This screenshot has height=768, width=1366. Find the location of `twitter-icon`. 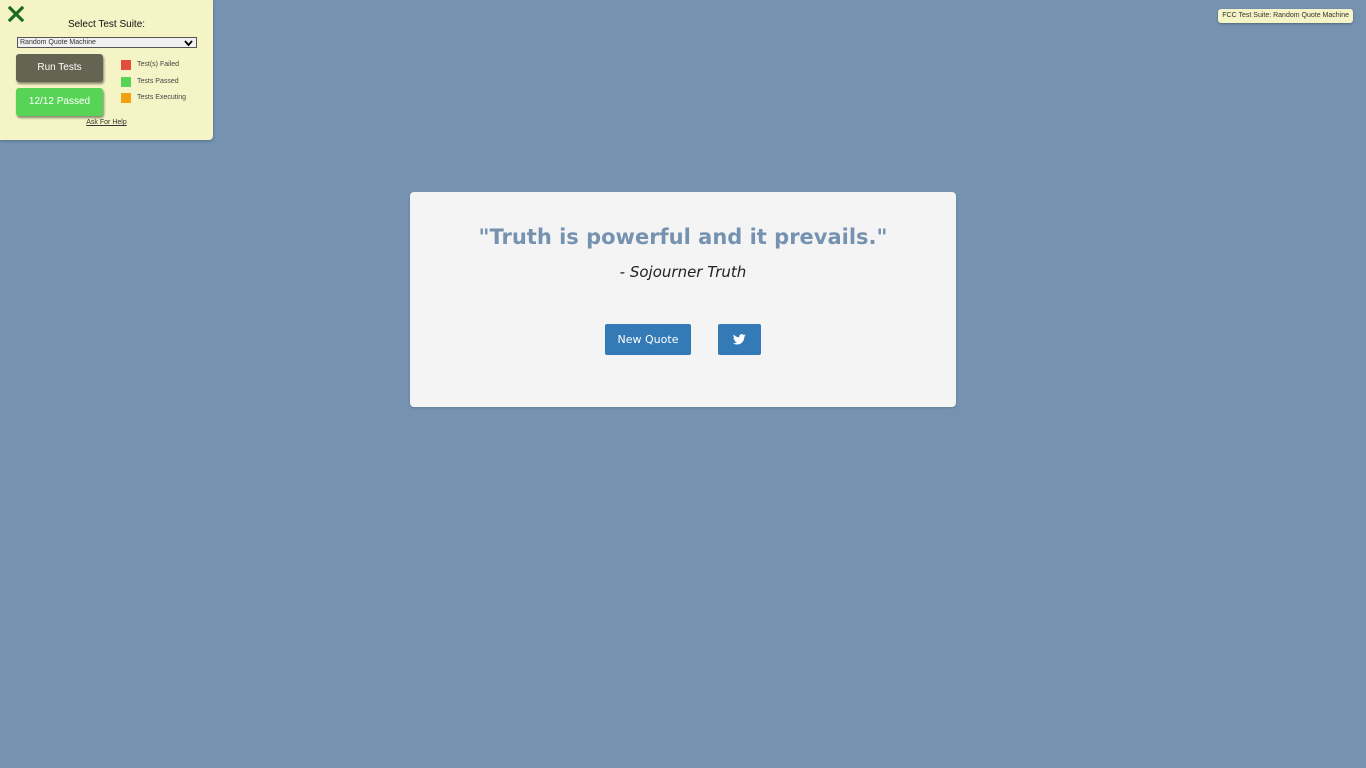

twitter-icon is located at coordinates (739, 339).